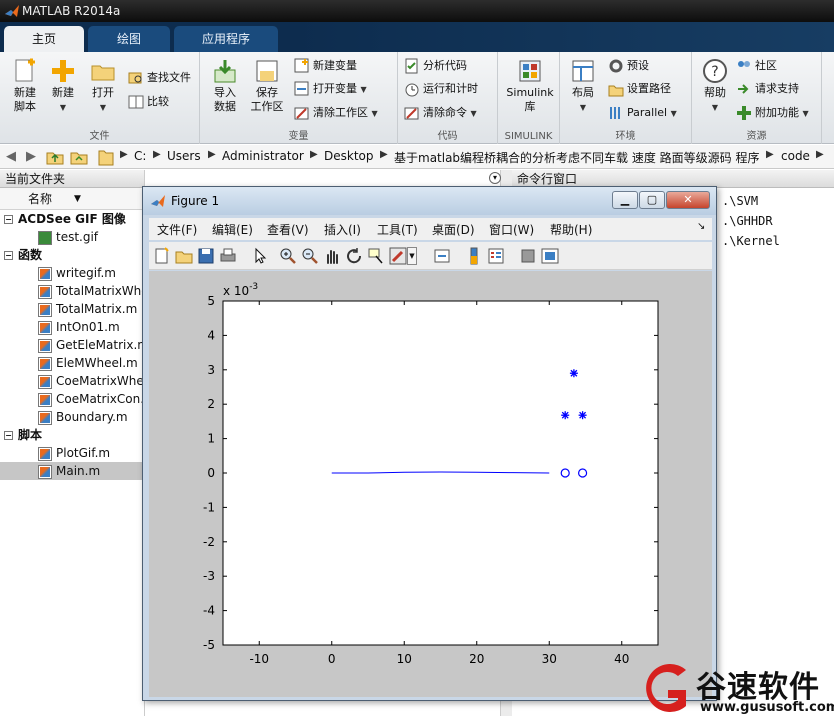 The width and height of the screenshot is (834, 716). Describe the element at coordinates (398, 256) in the screenshot. I see `brush-icon` at that location.